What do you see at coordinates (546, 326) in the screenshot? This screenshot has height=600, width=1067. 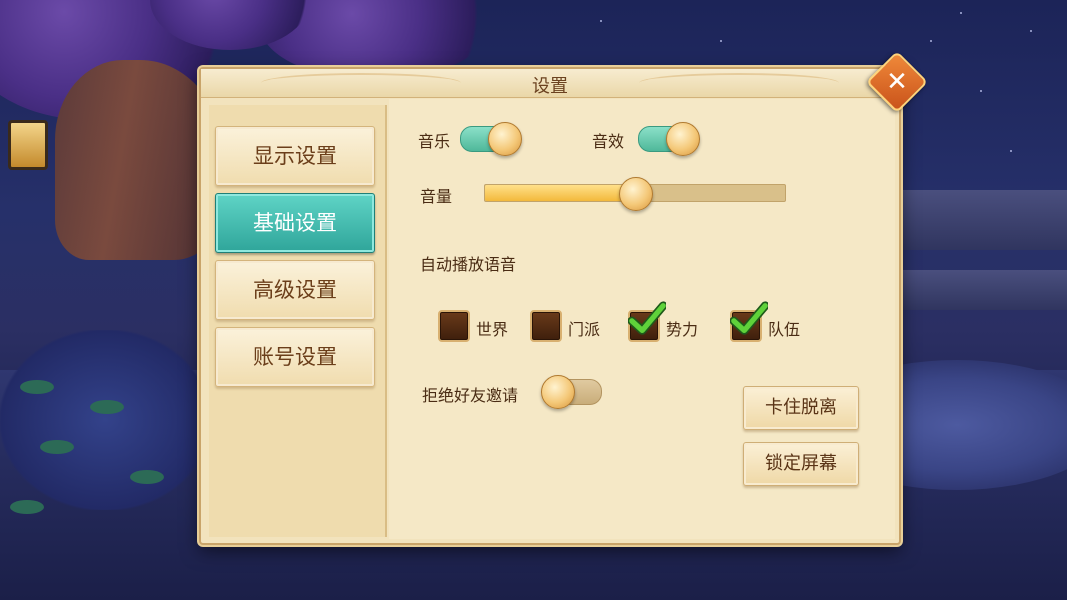 I see `checkbox-sect` at bounding box center [546, 326].